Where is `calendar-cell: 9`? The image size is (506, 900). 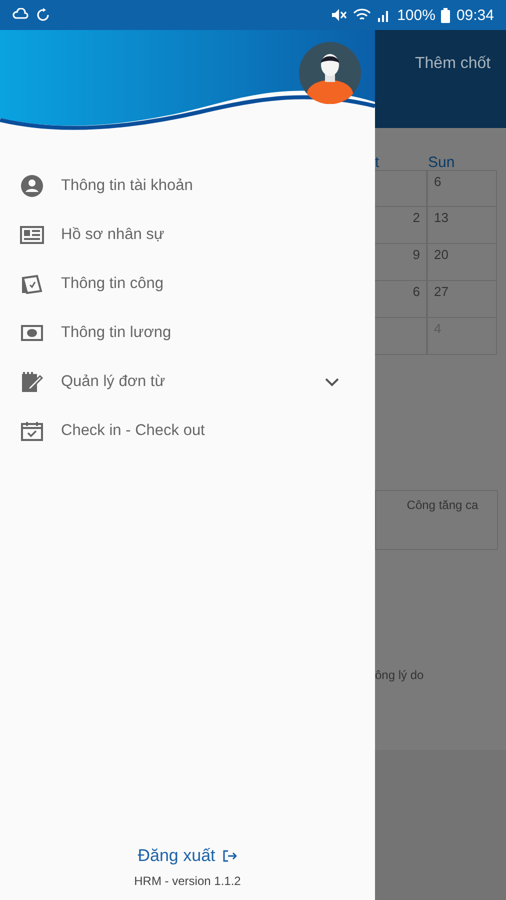
calendar-cell: 9 is located at coordinates (401, 262).